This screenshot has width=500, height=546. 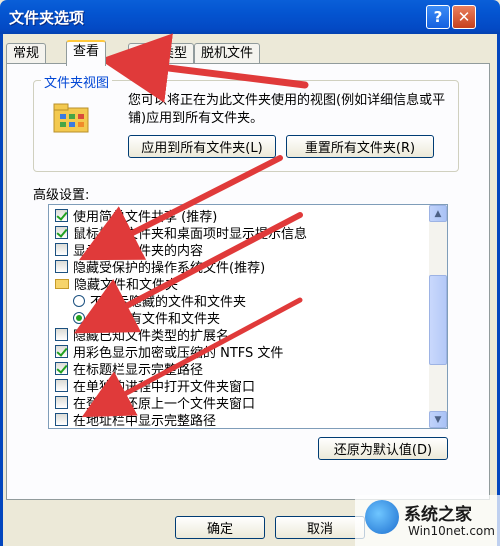 What do you see at coordinates (438, 515) in the screenshot?
I see `watermark-title: 系统之家` at bounding box center [438, 515].